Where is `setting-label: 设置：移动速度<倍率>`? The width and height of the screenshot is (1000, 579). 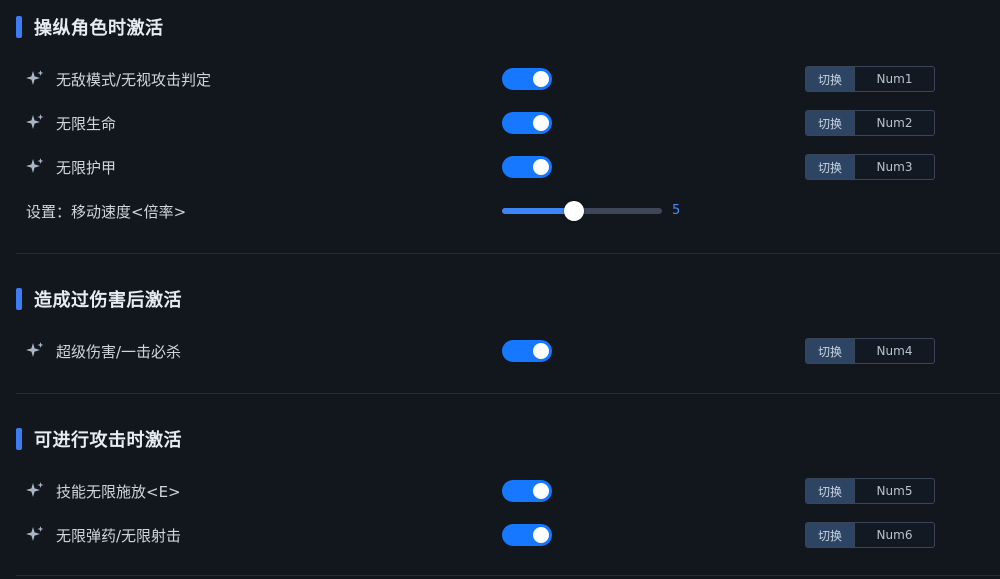 setting-label: 设置：移动速度<倍率> is located at coordinates (106, 212).